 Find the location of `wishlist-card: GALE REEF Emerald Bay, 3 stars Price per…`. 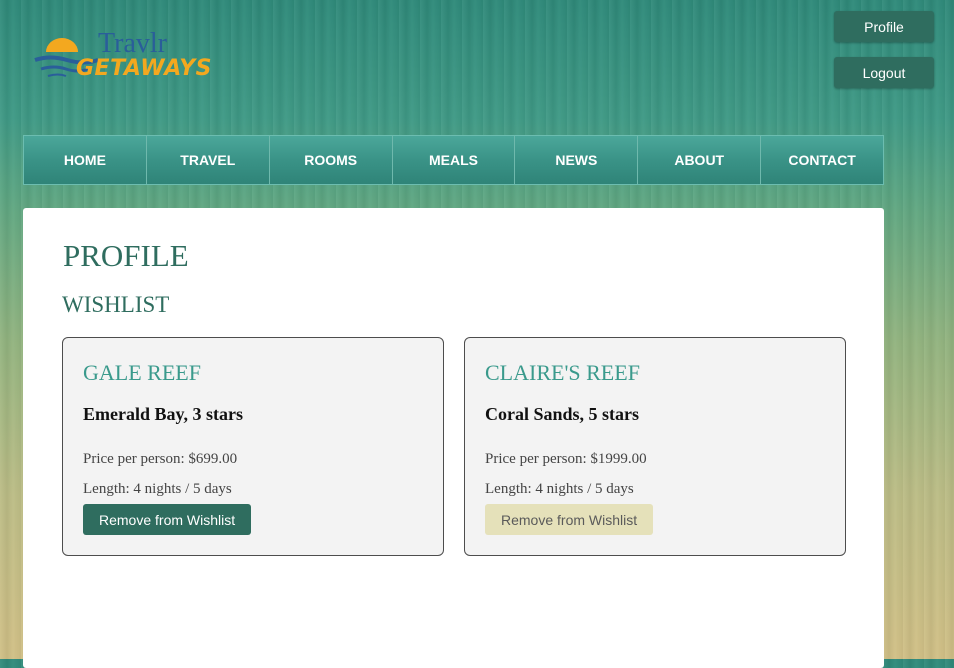

wishlist-card: GALE REEF Emerald Bay, 3 stars Price per… is located at coordinates (253, 446).